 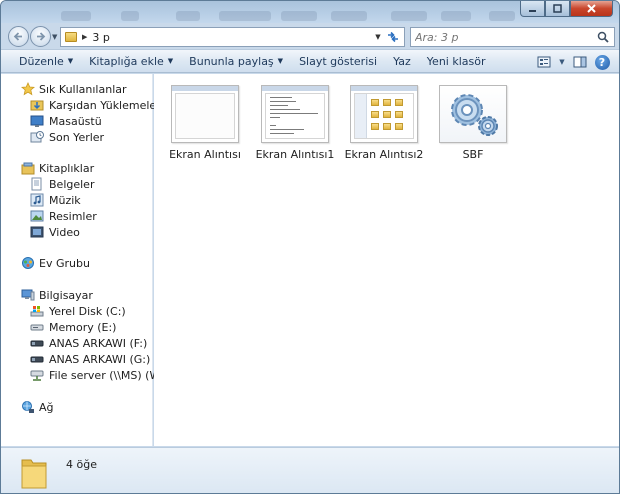 I want to click on breadcrumb-current: 3 p, so click(x=100, y=37).